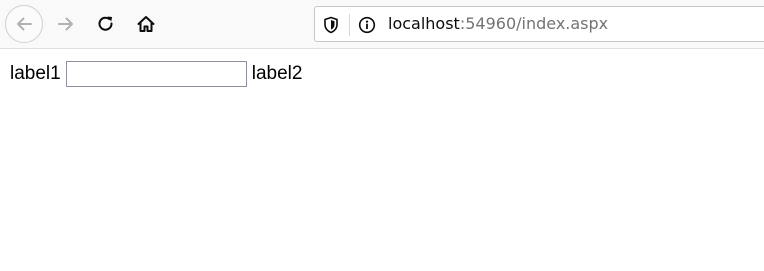 This screenshot has height=271, width=764. I want to click on label1: label1, so click(35, 73).